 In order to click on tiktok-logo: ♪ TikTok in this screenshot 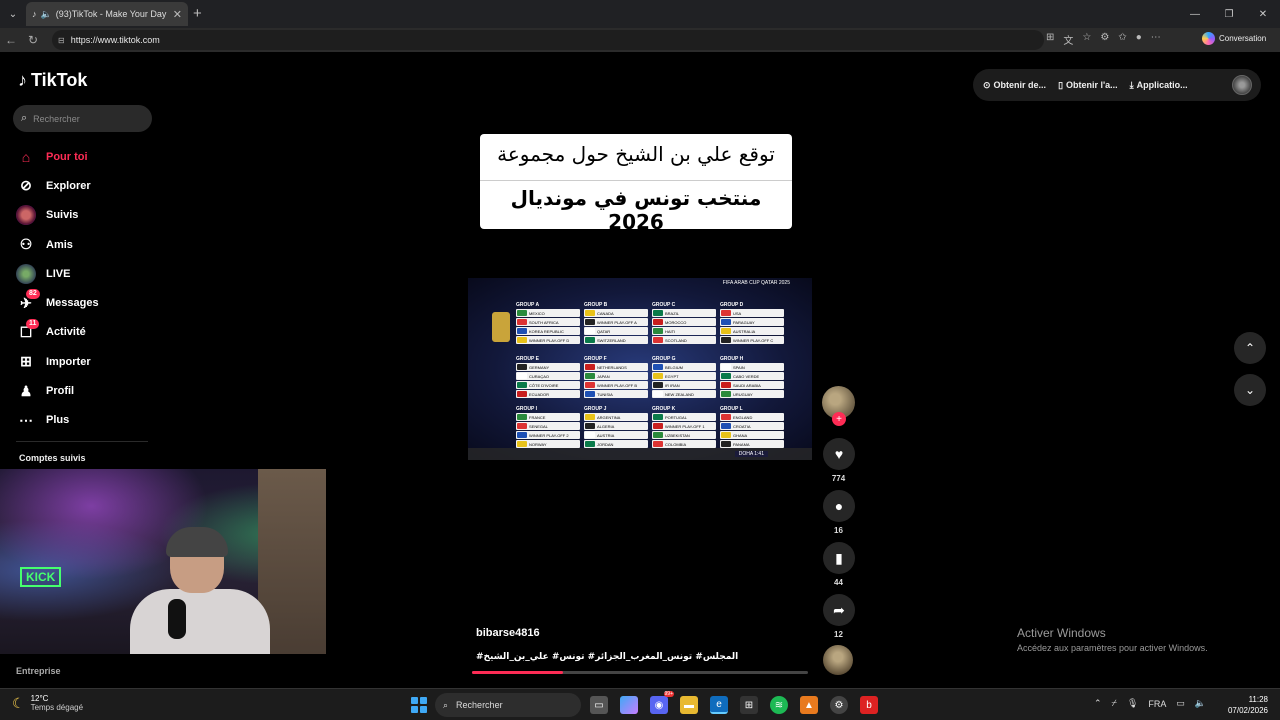, I will do `click(52, 80)`.